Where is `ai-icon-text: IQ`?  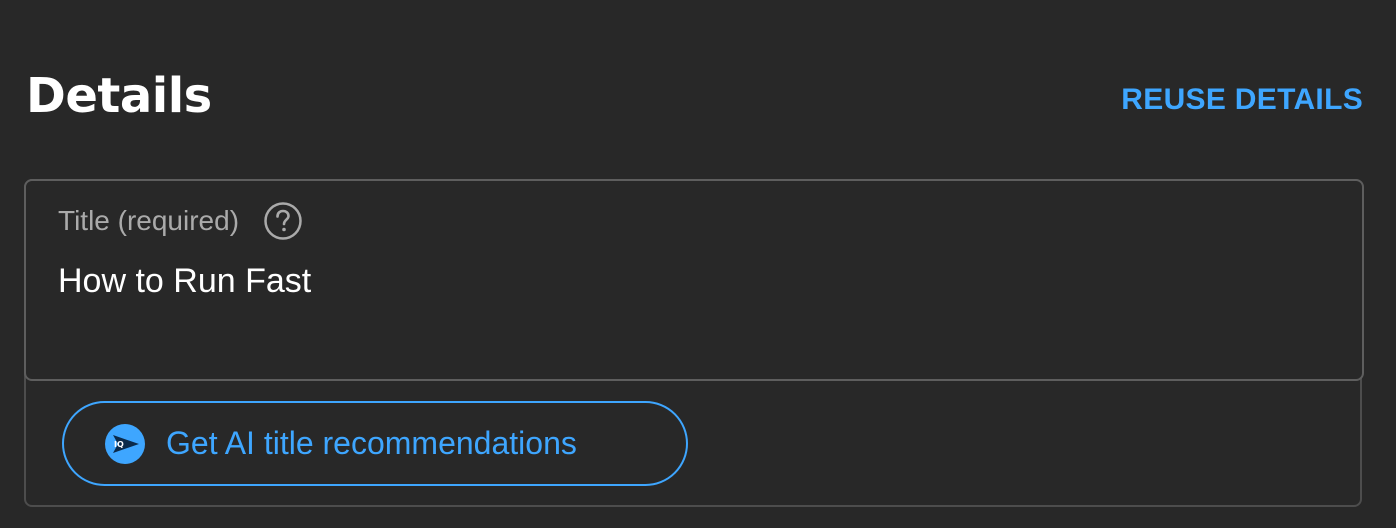 ai-icon-text: IQ is located at coordinates (119, 444).